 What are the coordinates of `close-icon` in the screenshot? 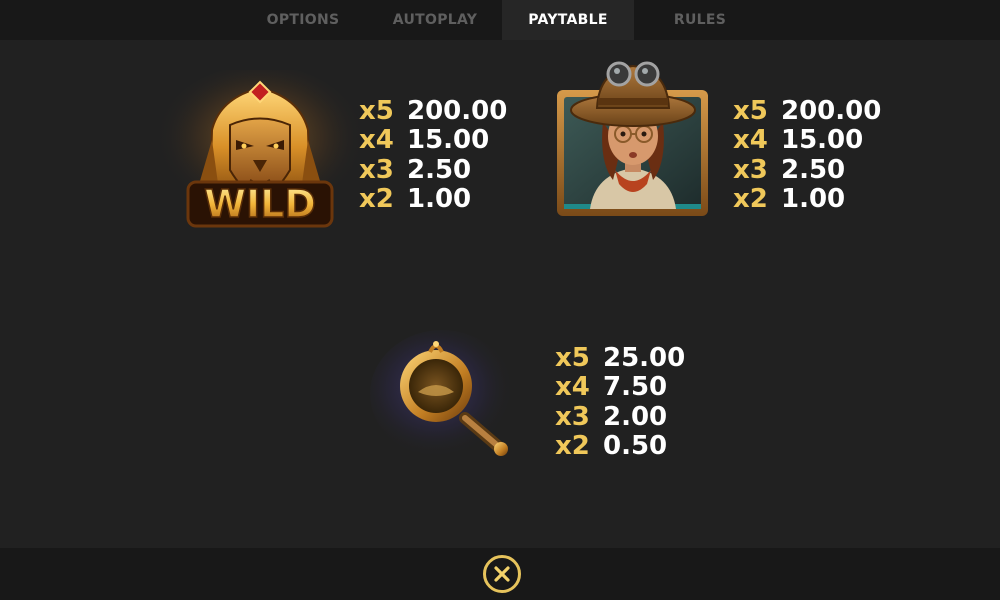 It's located at (502, 574).